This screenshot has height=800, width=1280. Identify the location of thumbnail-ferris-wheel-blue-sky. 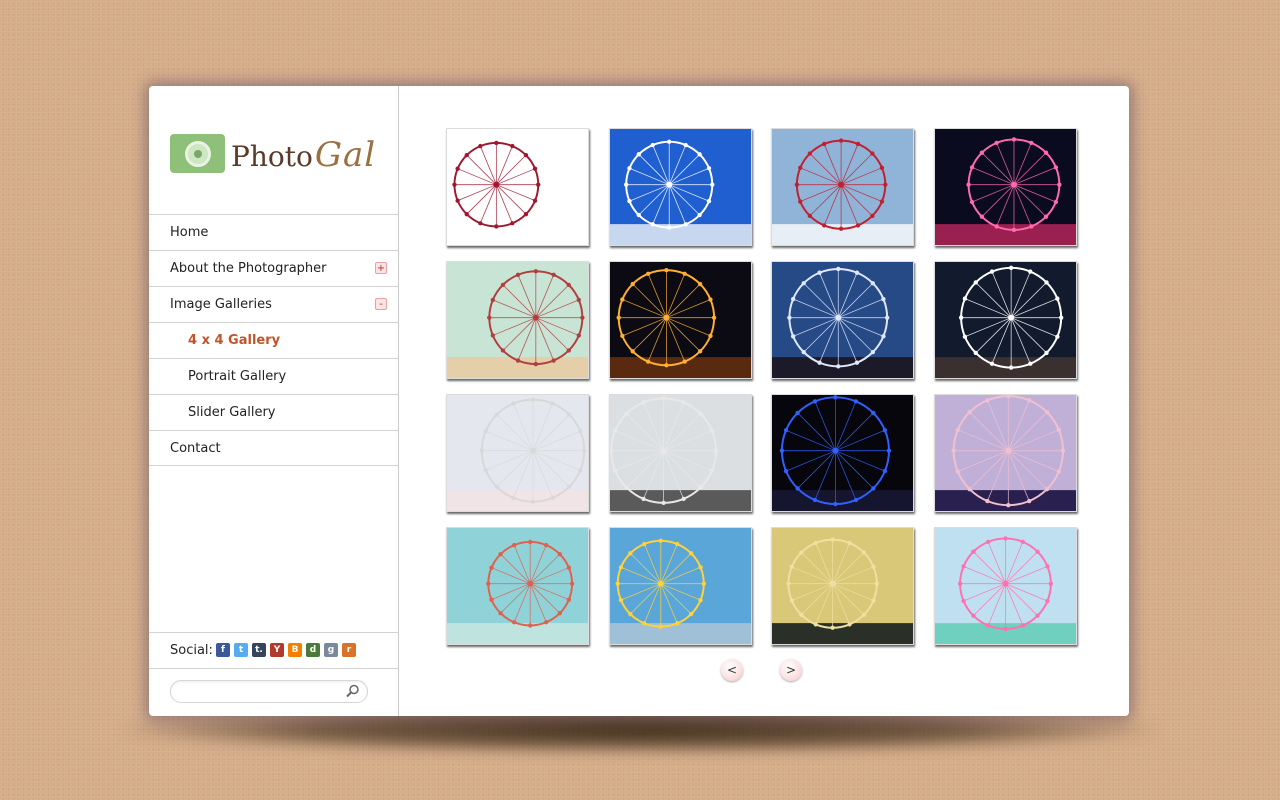
(680, 187).